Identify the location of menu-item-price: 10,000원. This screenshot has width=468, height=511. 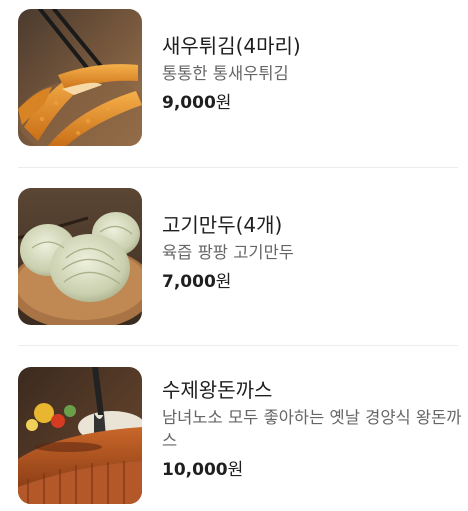
(312, 470).